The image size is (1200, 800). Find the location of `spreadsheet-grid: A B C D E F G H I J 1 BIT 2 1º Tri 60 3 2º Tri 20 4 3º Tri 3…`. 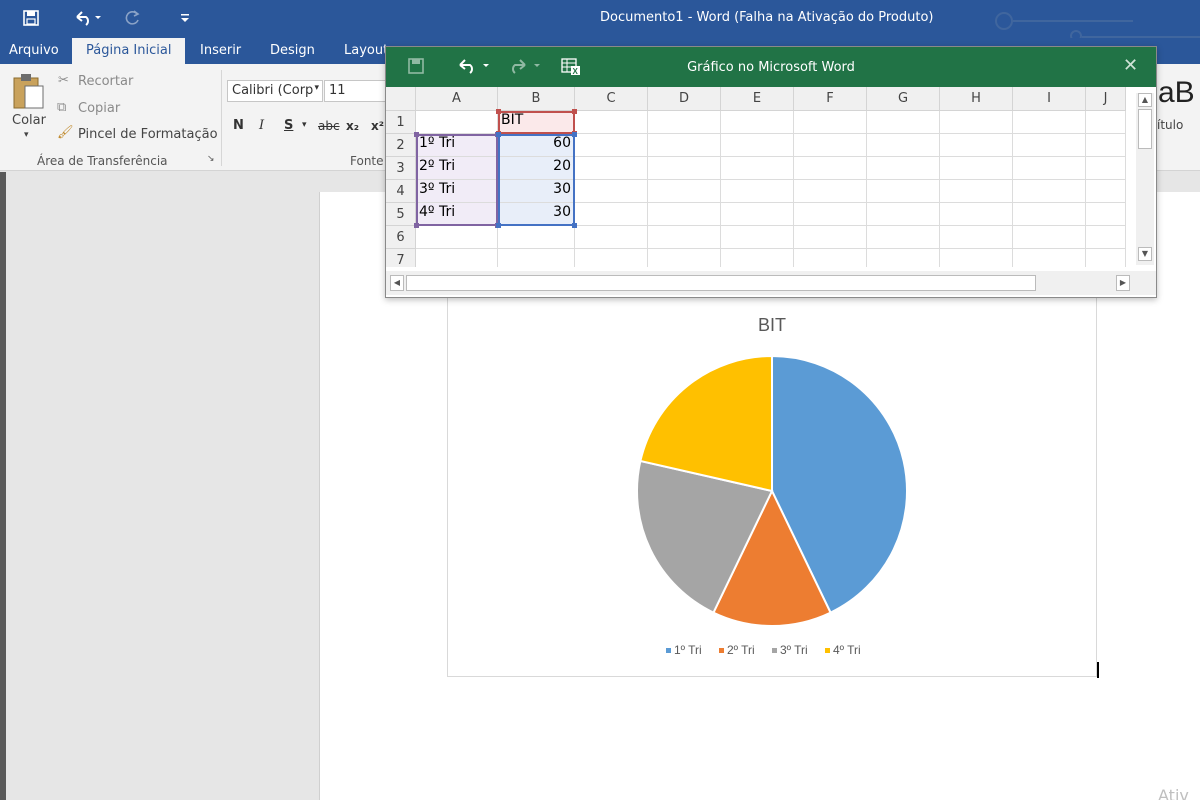

spreadsheet-grid: A B C D E F G H I J 1 BIT 2 1º Tri 60 3 2º Tri 20 4 3º Tri 3… is located at coordinates (771, 177).